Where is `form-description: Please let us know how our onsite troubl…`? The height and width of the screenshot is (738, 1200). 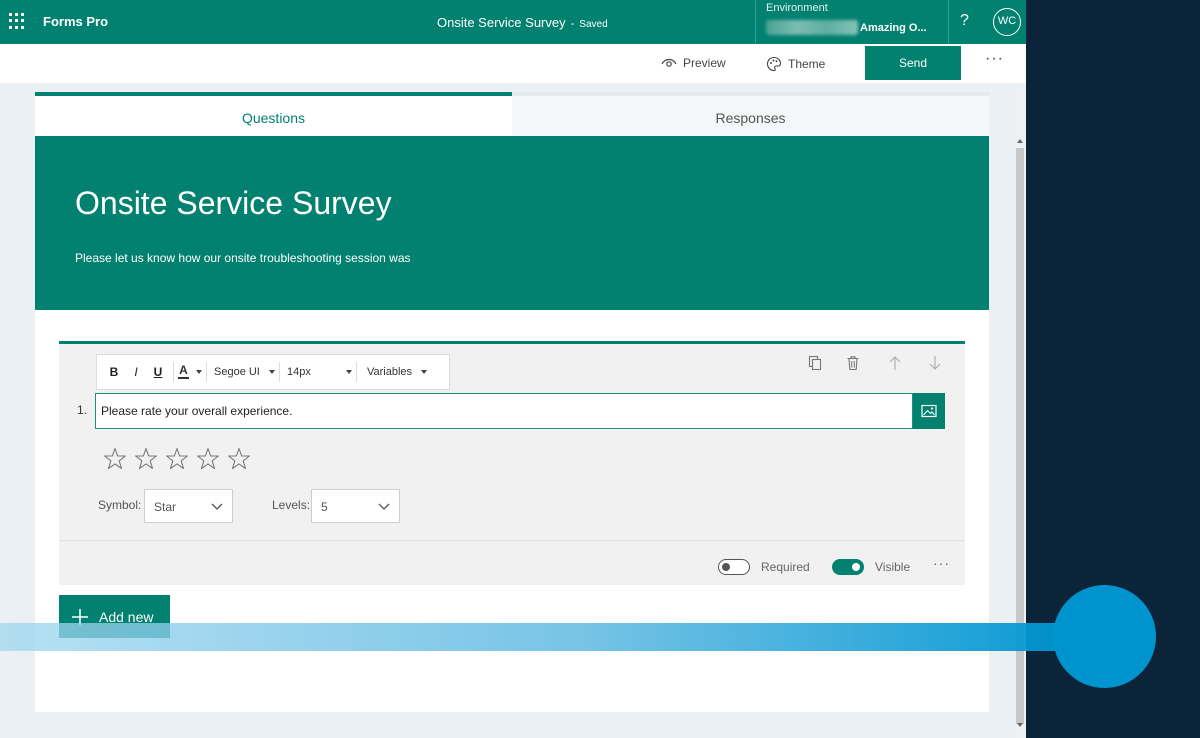 form-description: Please let us know how our onsite troubl… is located at coordinates (243, 258).